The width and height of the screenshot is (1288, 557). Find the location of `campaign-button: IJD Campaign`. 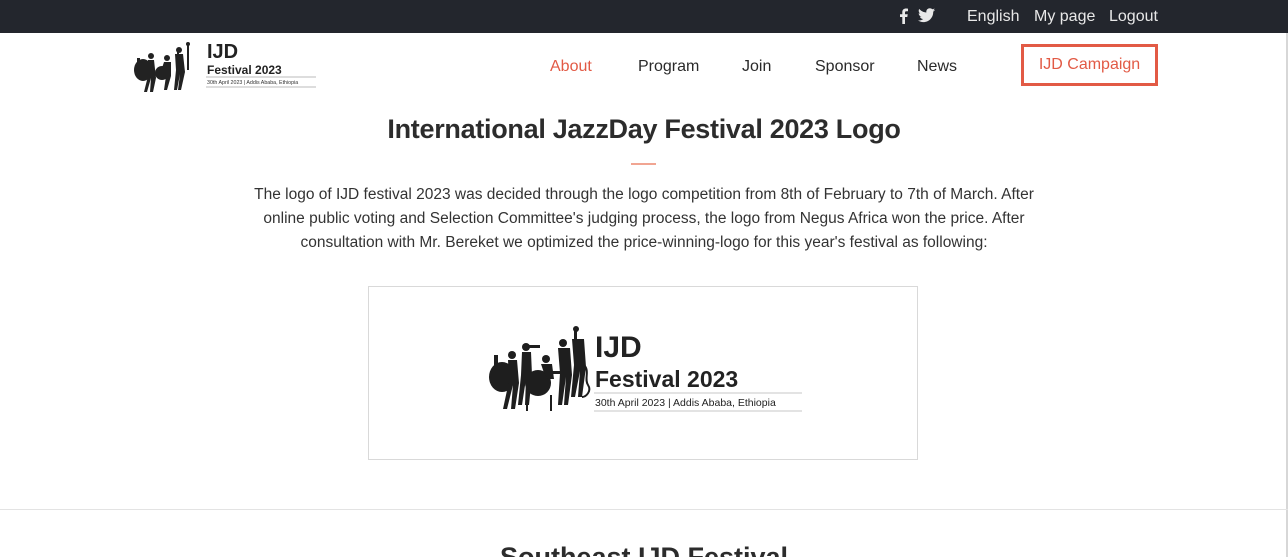

campaign-button: IJD Campaign is located at coordinates (1089, 65).